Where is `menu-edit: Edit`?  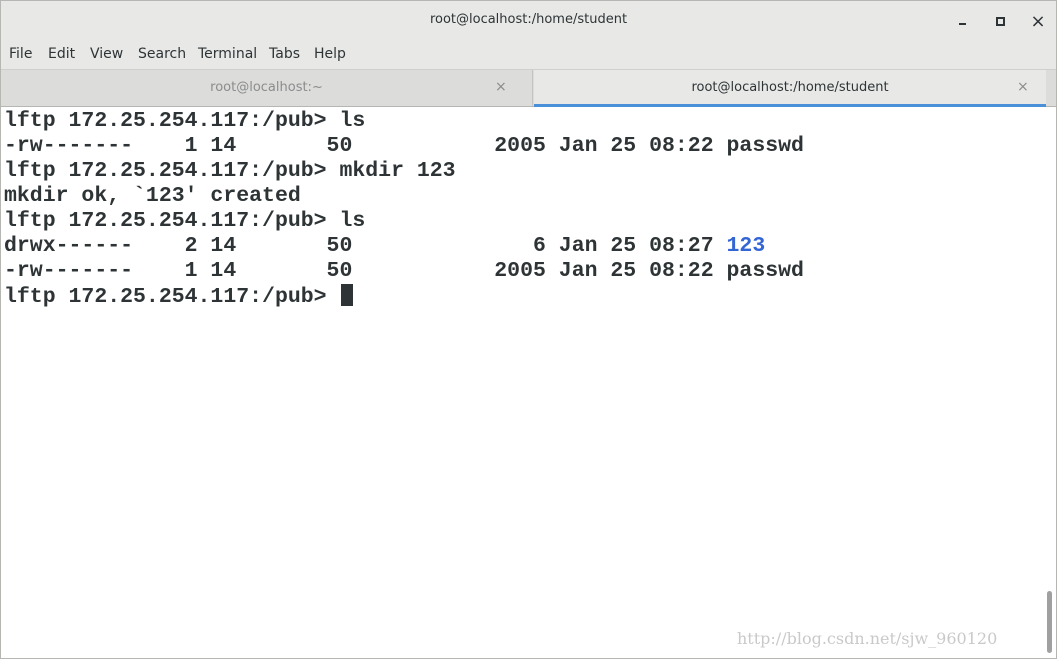 menu-edit: Edit is located at coordinates (61, 54).